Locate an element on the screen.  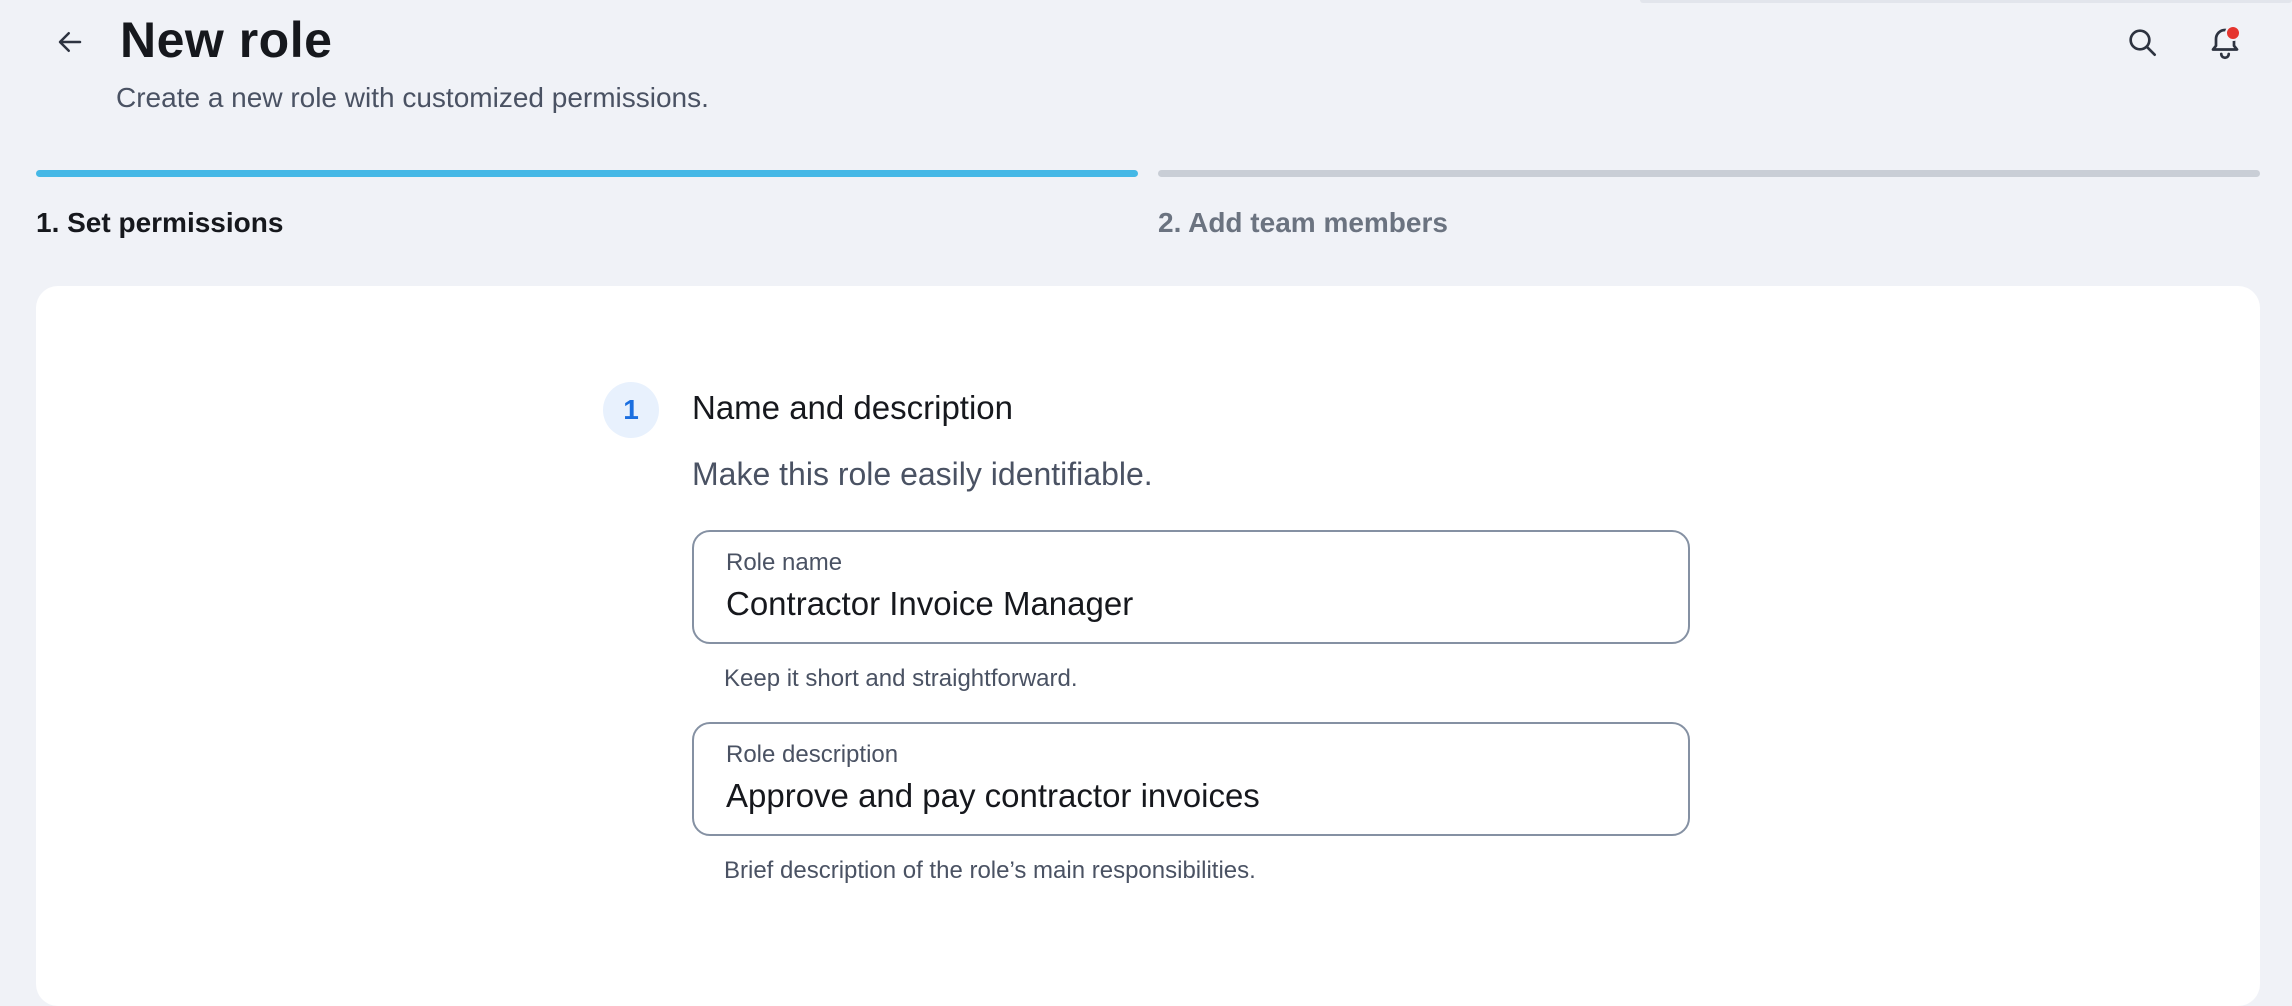
arrow-left-icon is located at coordinates (70, 42).